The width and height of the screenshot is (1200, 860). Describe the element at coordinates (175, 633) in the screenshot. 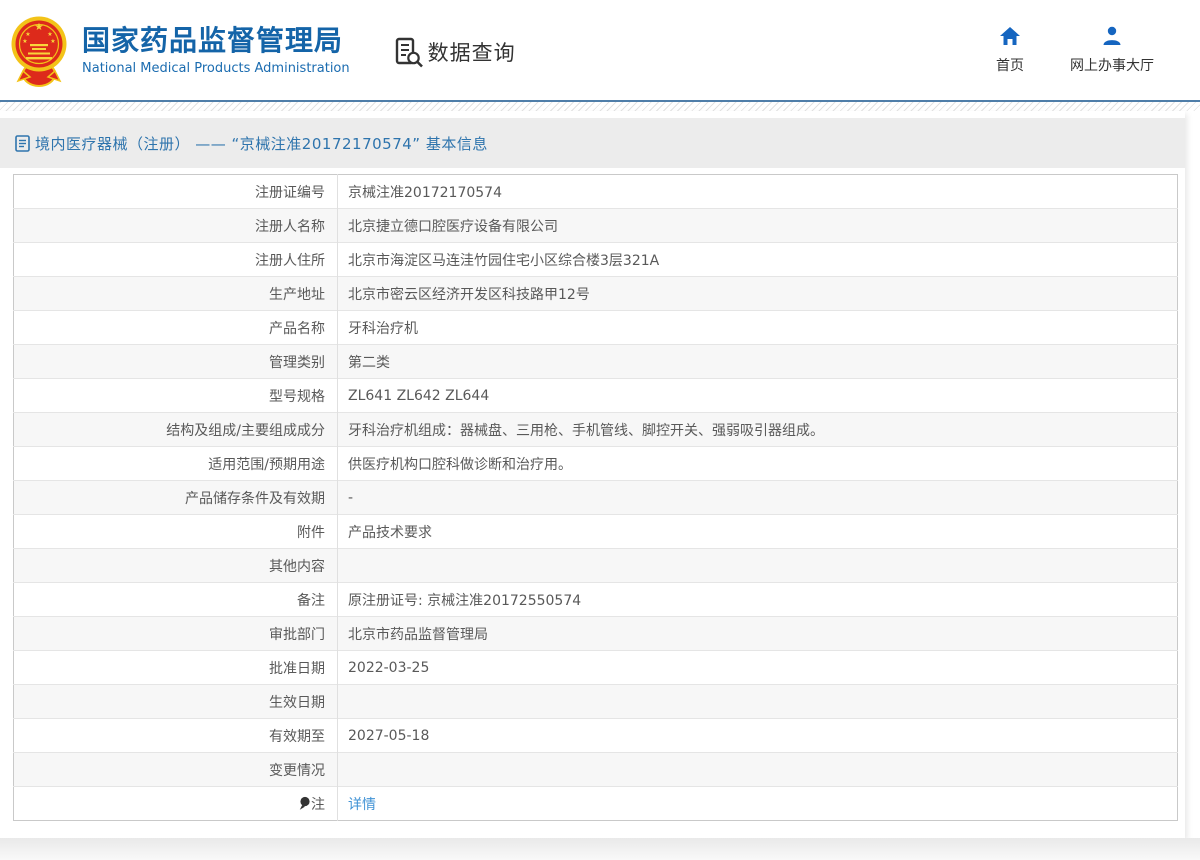

I see `row-label: 审批部门` at that location.